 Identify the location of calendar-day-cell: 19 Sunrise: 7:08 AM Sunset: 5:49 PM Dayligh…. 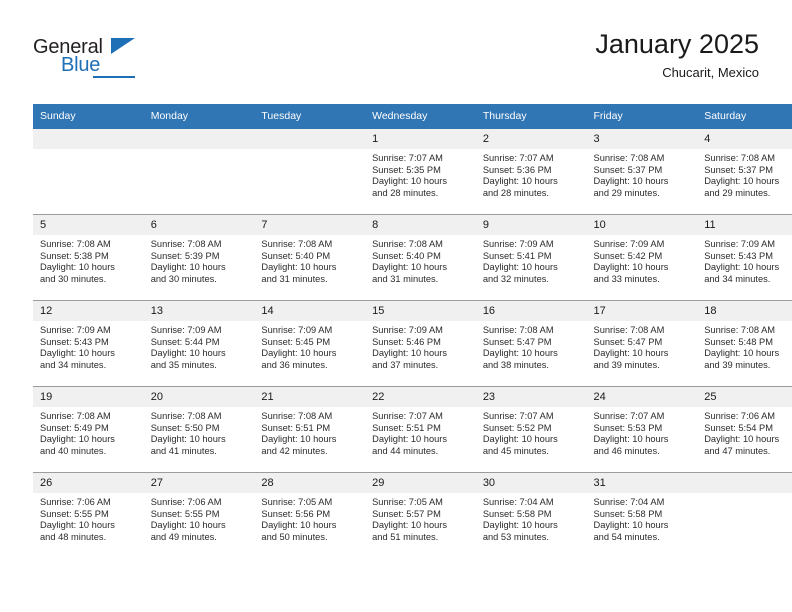
(88, 429).